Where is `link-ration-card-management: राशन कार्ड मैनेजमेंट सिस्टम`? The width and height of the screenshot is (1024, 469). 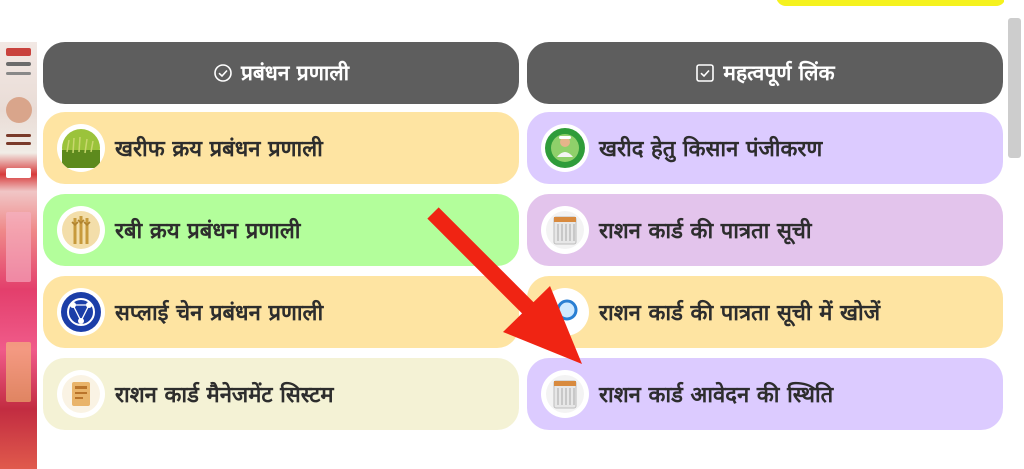
link-ration-card-management: राशन कार्ड मैनेजमेंट सिस्टम is located at coordinates (281, 394).